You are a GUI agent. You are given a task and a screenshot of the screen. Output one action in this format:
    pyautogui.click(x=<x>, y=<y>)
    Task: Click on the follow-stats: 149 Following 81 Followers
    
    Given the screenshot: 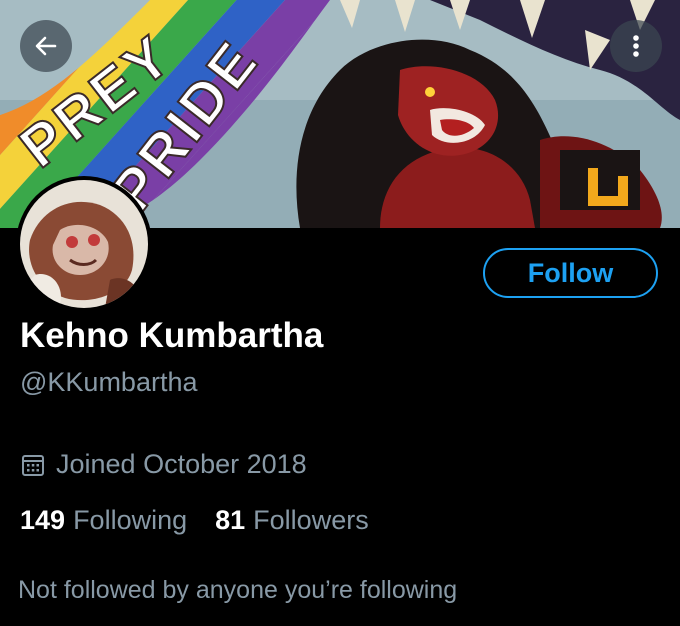 What is the action you would take?
    pyautogui.click(x=194, y=520)
    